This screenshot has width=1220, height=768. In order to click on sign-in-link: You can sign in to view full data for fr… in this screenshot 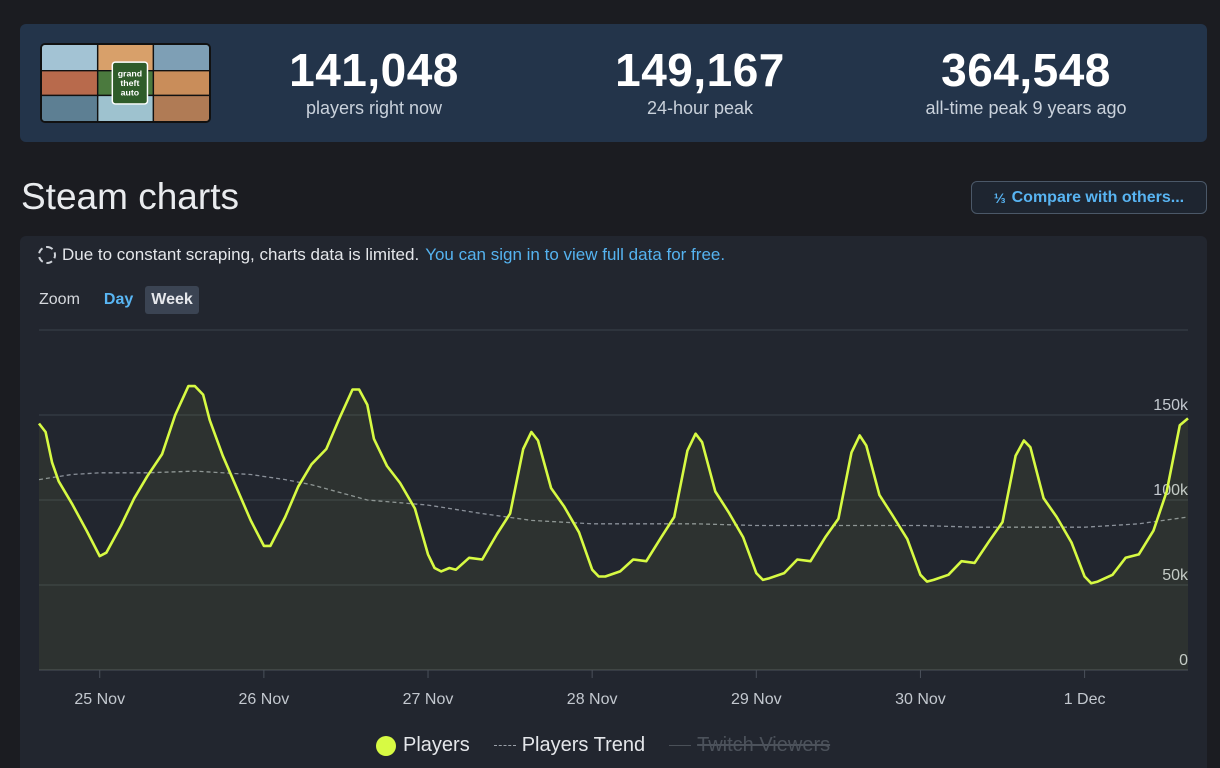, I will do `click(575, 255)`.